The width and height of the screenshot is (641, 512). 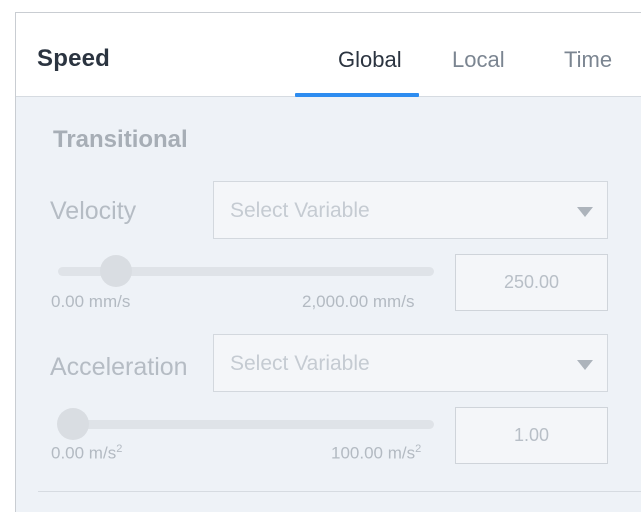 What do you see at coordinates (119, 367) in the screenshot?
I see `acceleration-label: Acceleration` at bounding box center [119, 367].